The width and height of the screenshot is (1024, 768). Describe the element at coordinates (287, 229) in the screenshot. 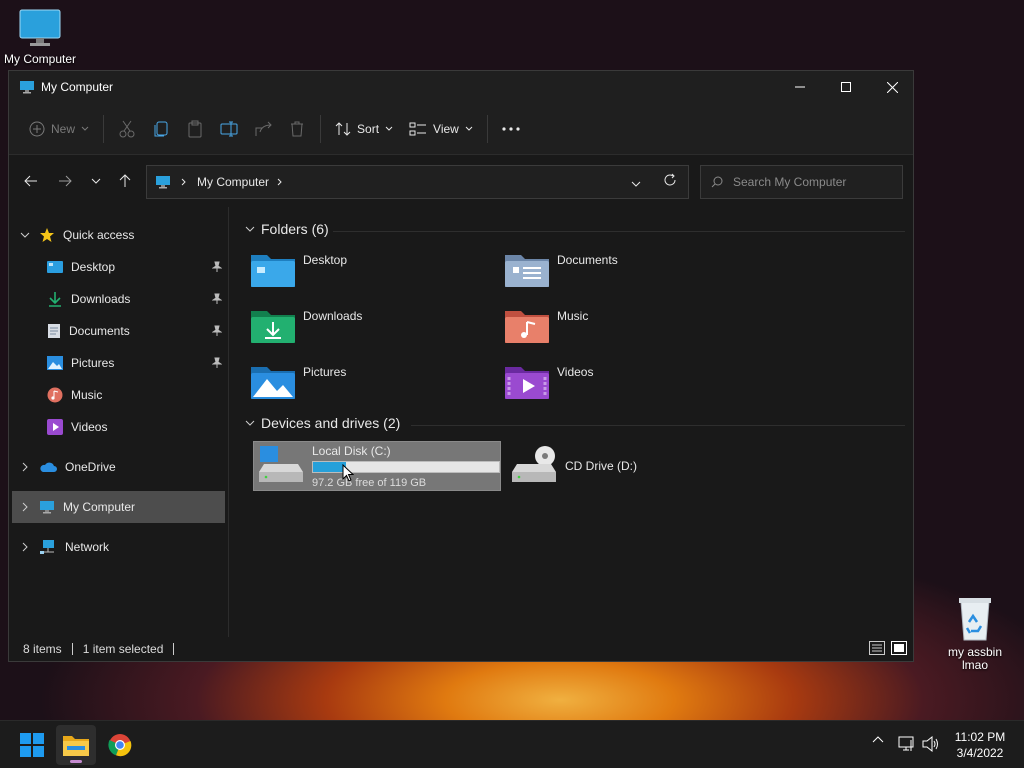

I see `folders-group-header: Folders (6)` at that location.